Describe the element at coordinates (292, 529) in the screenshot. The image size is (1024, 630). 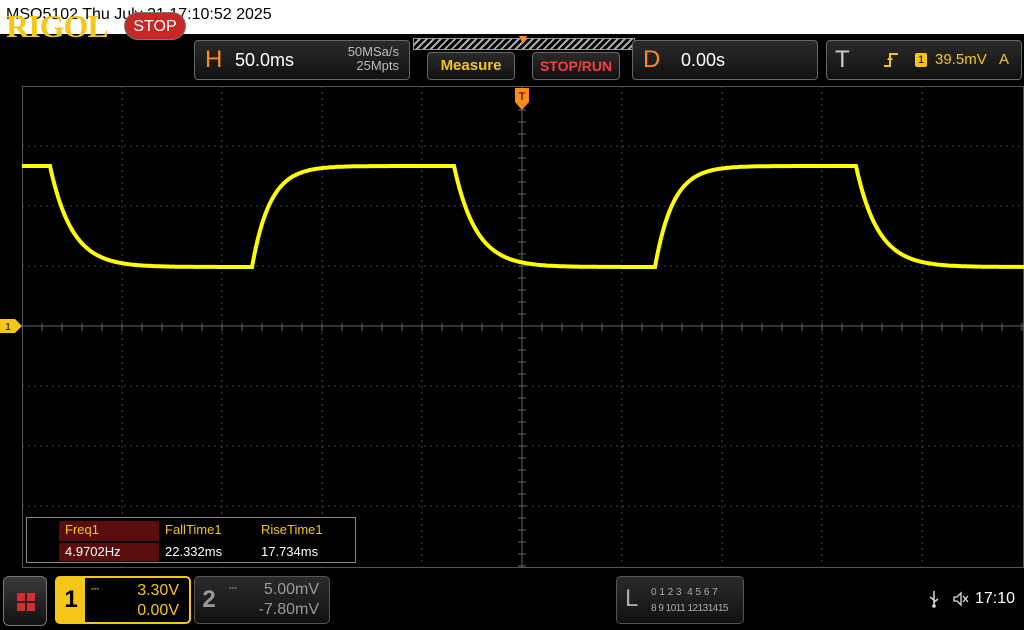
I see `meas-header-risetime: RiseTime1` at that location.